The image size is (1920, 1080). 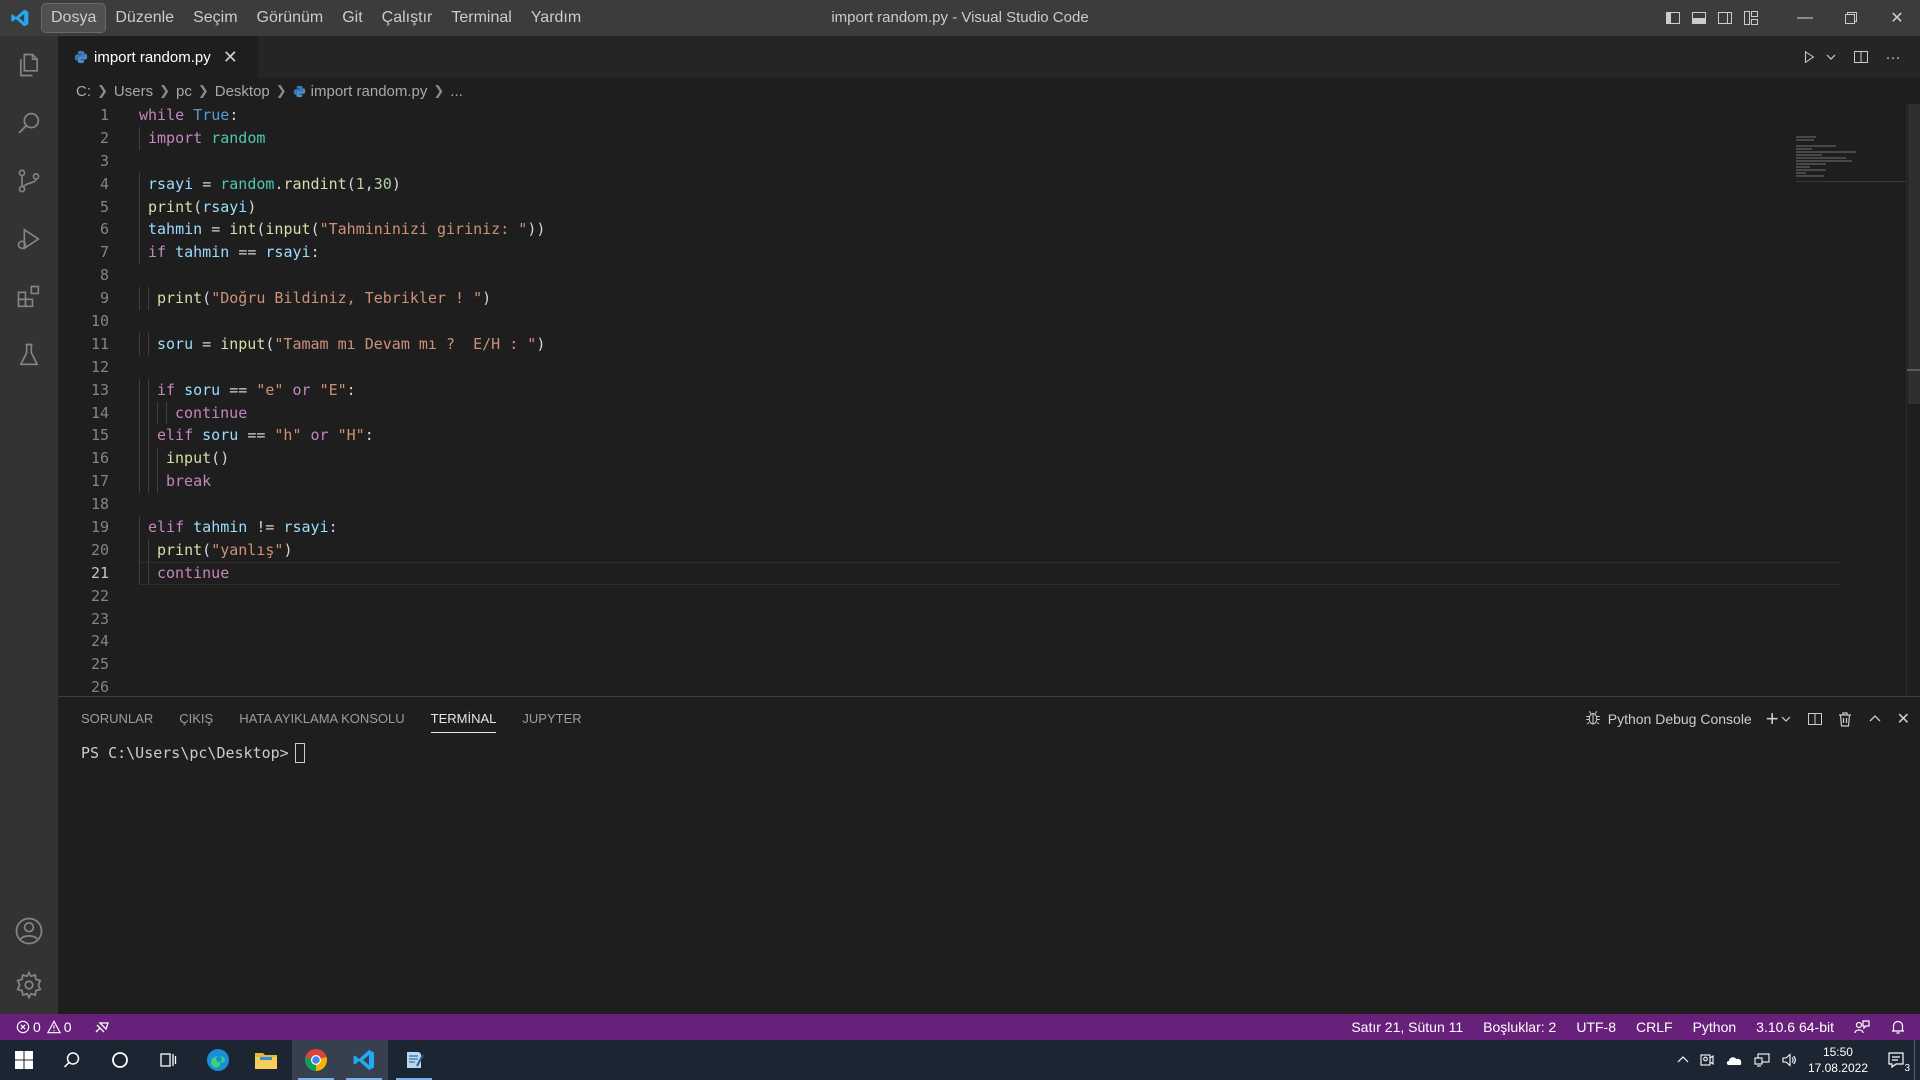 What do you see at coordinates (1917, 1060) in the screenshot?
I see `show-desktop-button` at bounding box center [1917, 1060].